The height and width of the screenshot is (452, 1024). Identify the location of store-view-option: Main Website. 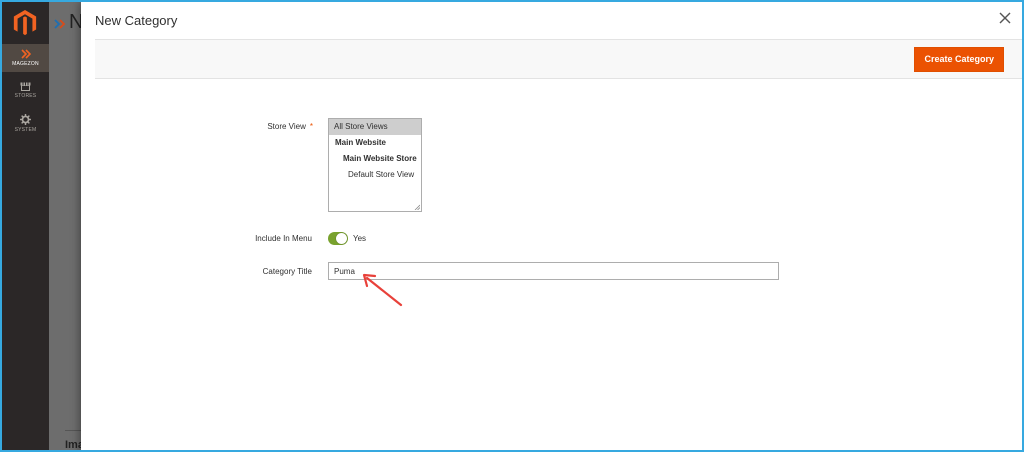
(375, 143).